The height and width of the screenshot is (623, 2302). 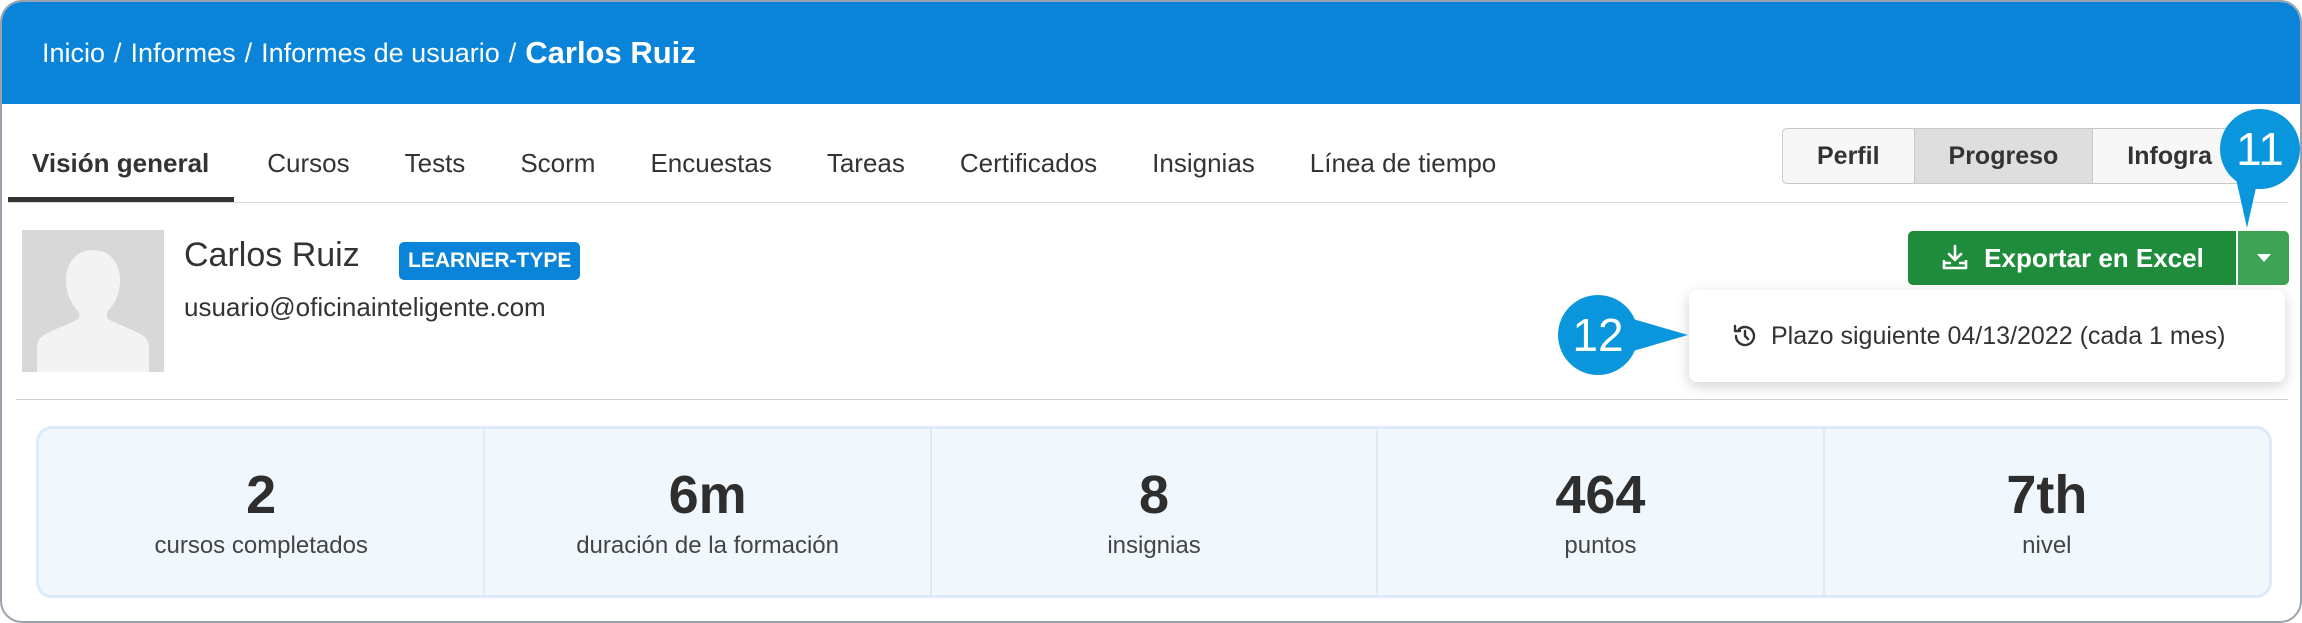 What do you see at coordinates (709, 167) in the screenshot?
I see `tab-surveys: Encuestas` at bounding box center [709, 167].